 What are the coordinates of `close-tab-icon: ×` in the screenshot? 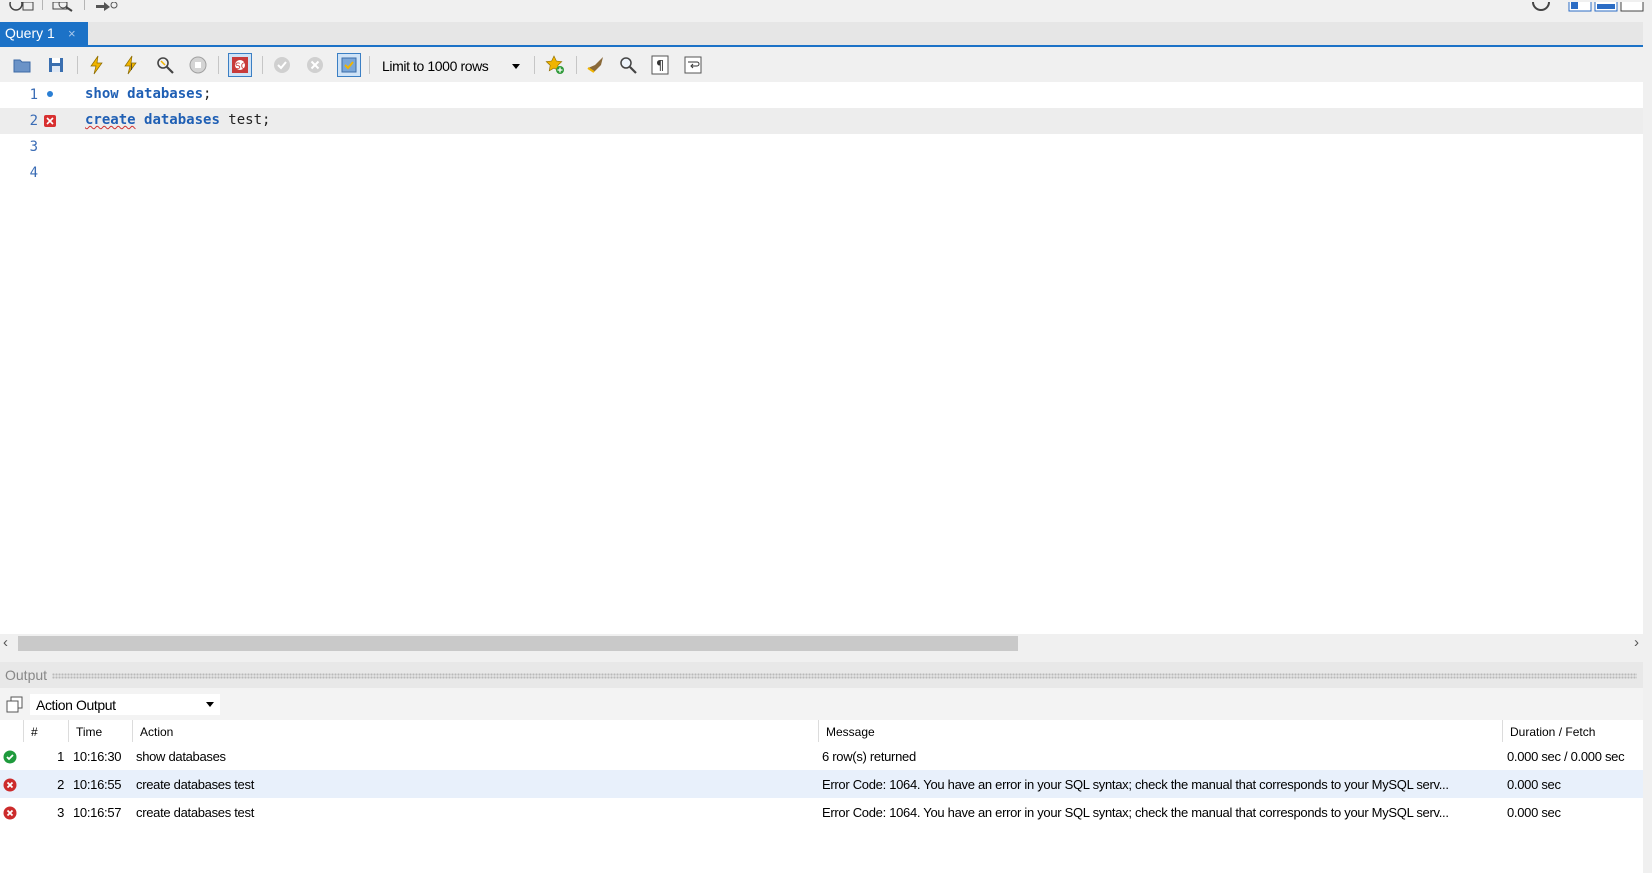 It's located at (72, 33).